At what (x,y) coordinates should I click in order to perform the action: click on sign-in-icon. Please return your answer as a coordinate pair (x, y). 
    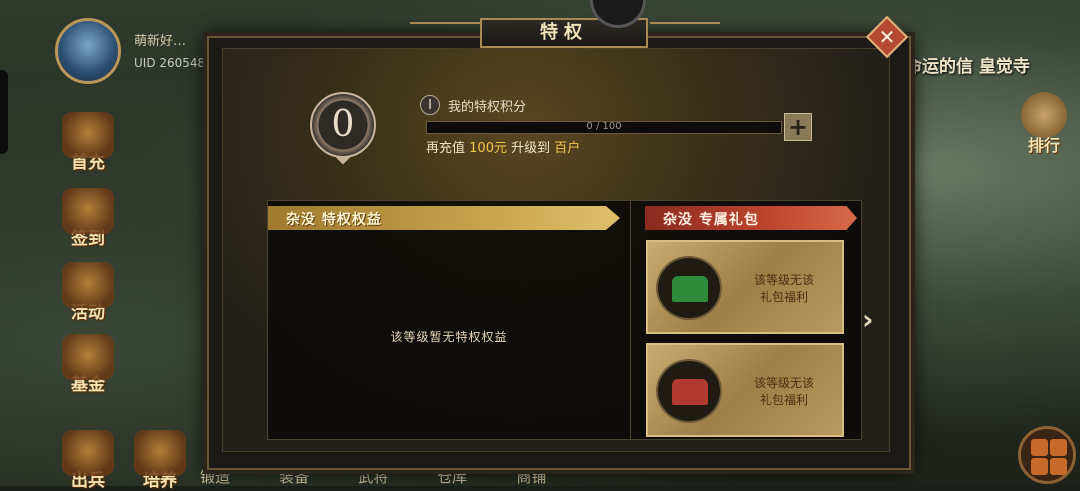
    Looking at the image, I should click on (88, 211).